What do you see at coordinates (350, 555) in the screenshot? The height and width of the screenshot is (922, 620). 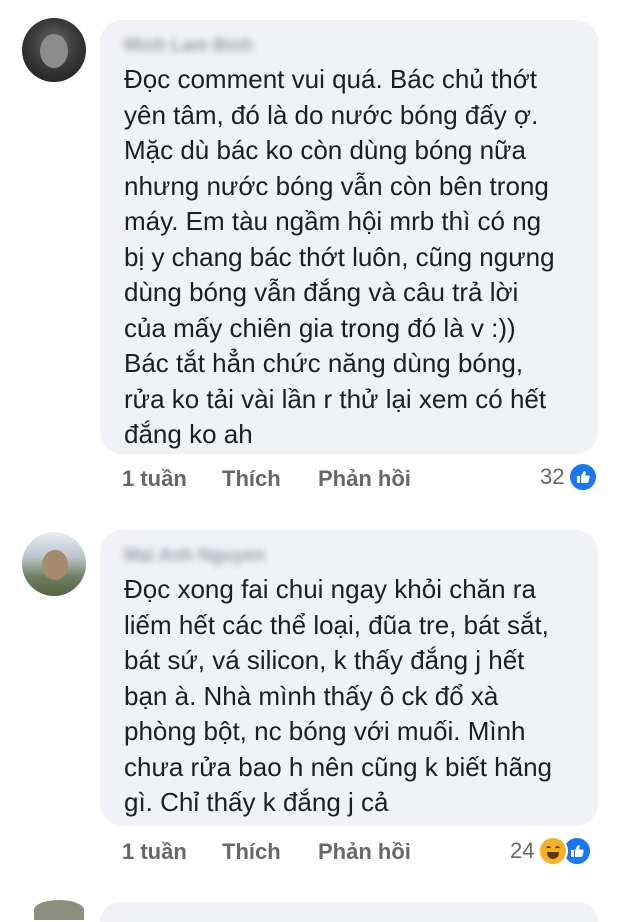 I see `comment-author: Mai Anh Nguyen` at bounding box center [350, 555].